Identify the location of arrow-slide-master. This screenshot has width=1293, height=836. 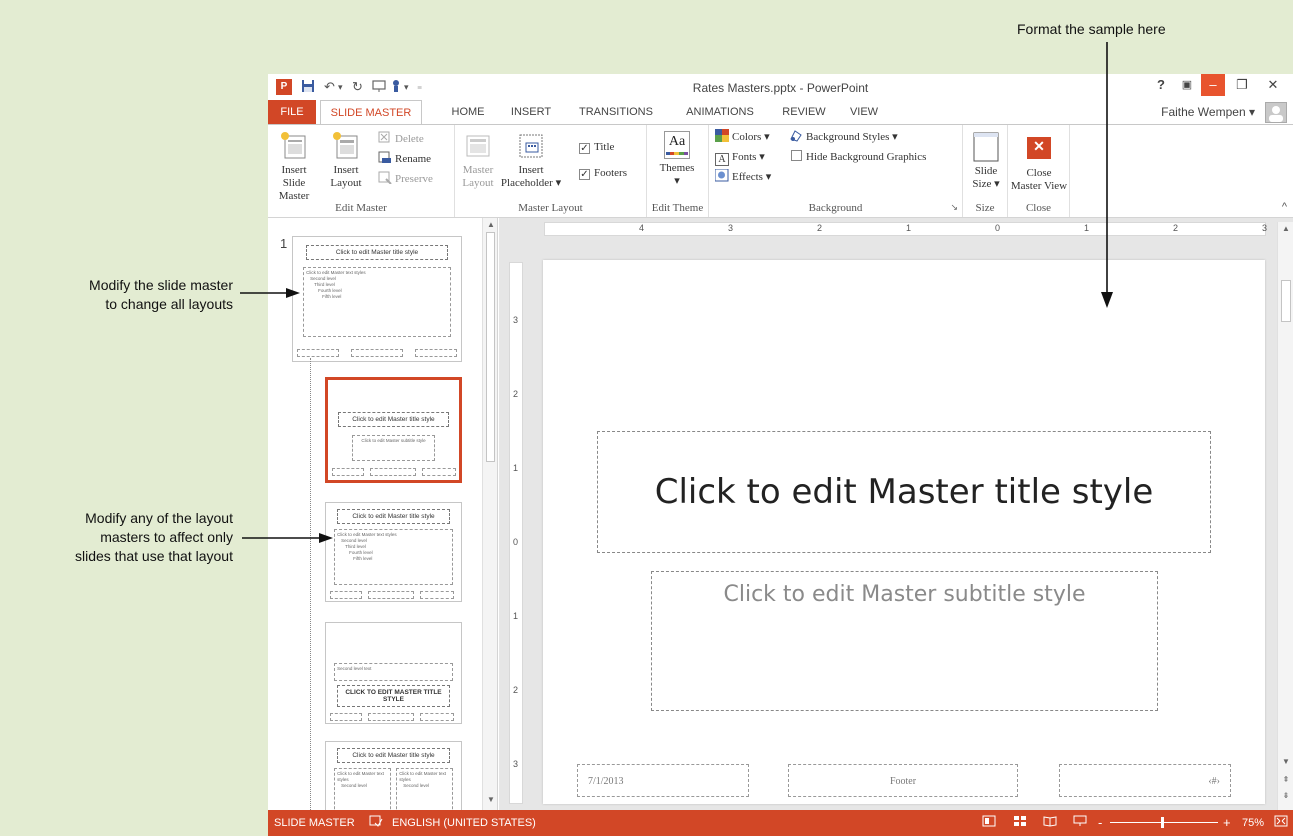
(270, 293).